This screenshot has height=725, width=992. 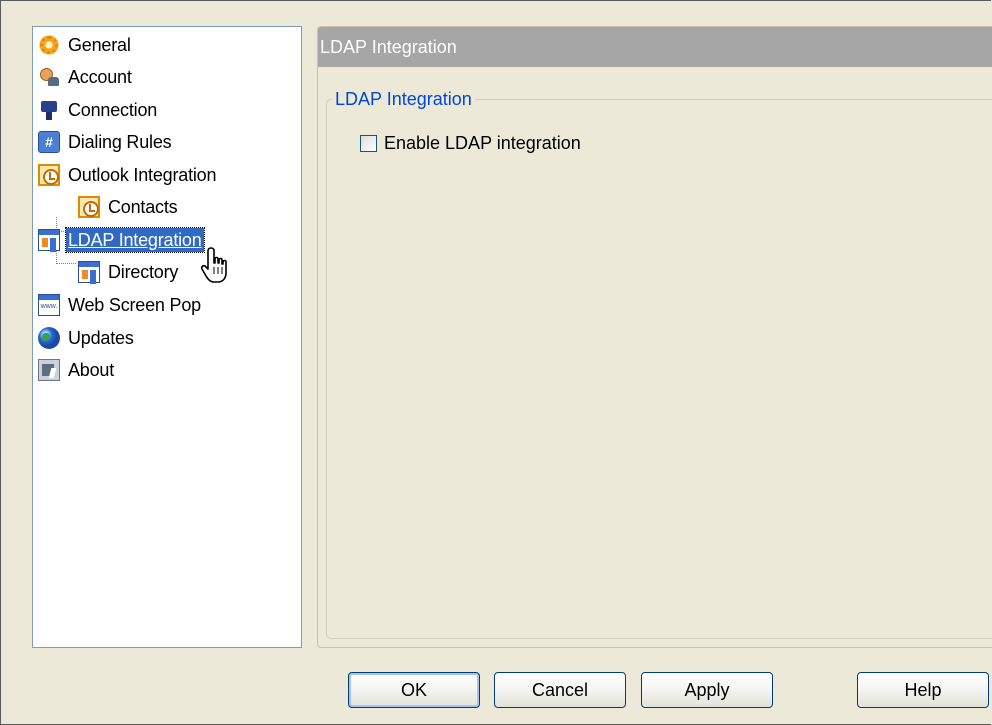 What do you see at coordinates (414, 690) in the screenshot?
I see `ok-button: OK` at bounding box center [414, 690].